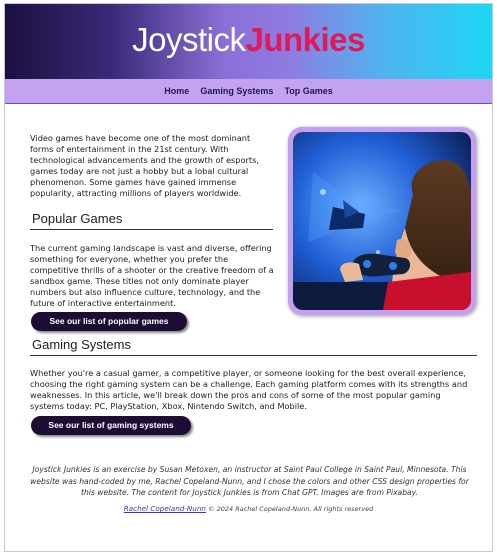 The height and width of the screenshot is (555, 497). What do you see at coordinates (81, 344) in the screenshot?
I see `gaming-systems-heading: Gaming Systems` at bounding box center [81, 344].